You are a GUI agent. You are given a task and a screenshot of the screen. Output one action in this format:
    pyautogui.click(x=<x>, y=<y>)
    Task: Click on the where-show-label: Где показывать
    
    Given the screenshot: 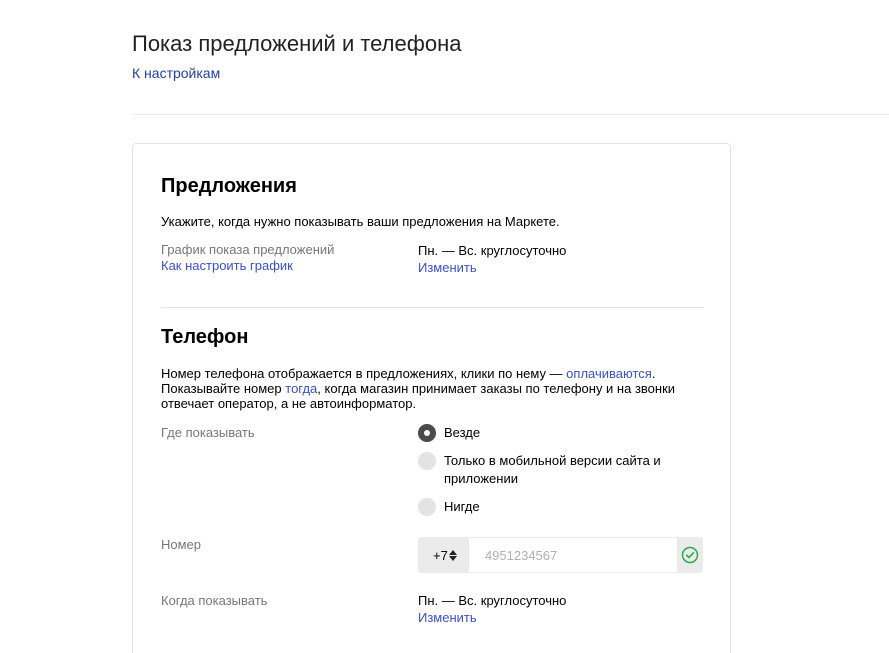 What is the action you would take?
    pyautogui.click(x=208, y=432)
    